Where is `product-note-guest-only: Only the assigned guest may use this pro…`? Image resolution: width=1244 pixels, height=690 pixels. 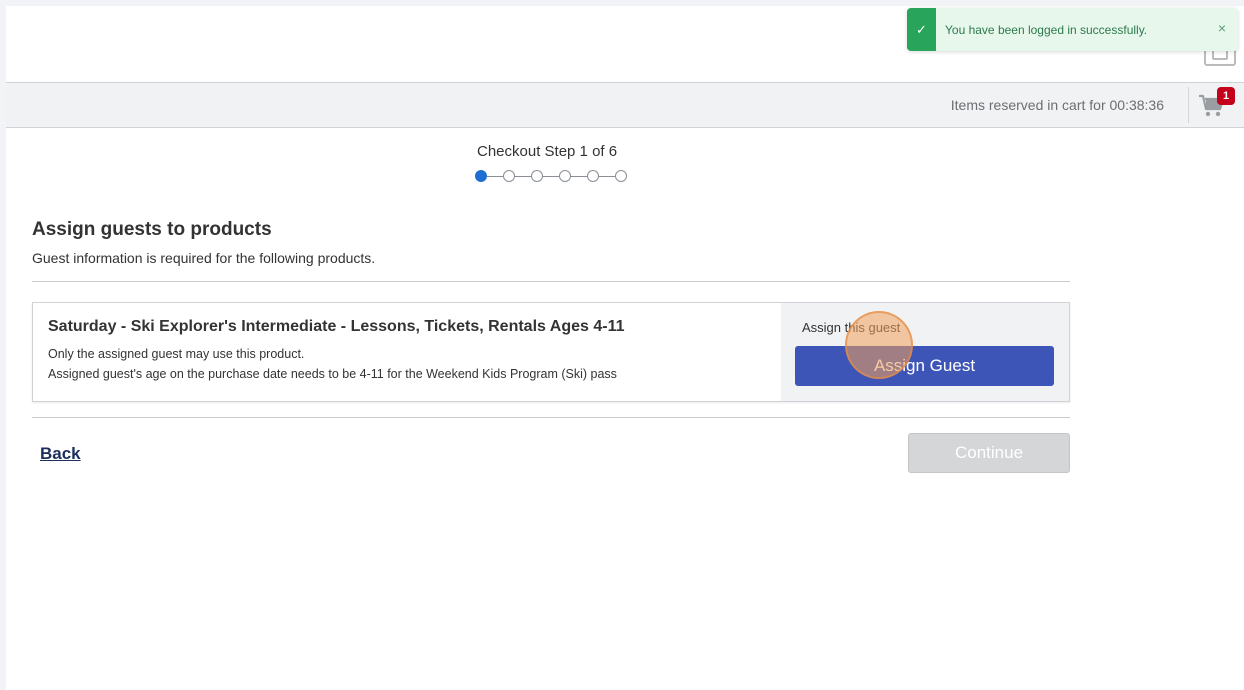
product-note-guest-only: Only the assigned guest may use this pro… is located at coordinates (176, 354).